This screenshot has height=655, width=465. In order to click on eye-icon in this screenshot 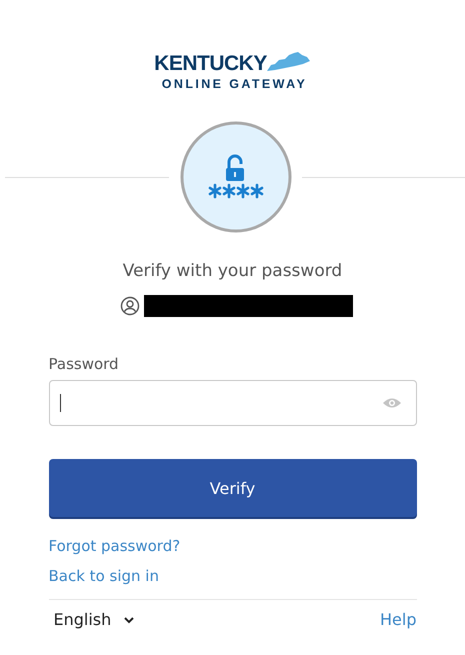, I will do `click(392, 403)`.